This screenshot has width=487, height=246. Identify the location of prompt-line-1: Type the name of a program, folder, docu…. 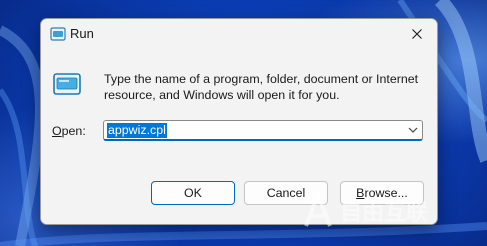
(261, 79).